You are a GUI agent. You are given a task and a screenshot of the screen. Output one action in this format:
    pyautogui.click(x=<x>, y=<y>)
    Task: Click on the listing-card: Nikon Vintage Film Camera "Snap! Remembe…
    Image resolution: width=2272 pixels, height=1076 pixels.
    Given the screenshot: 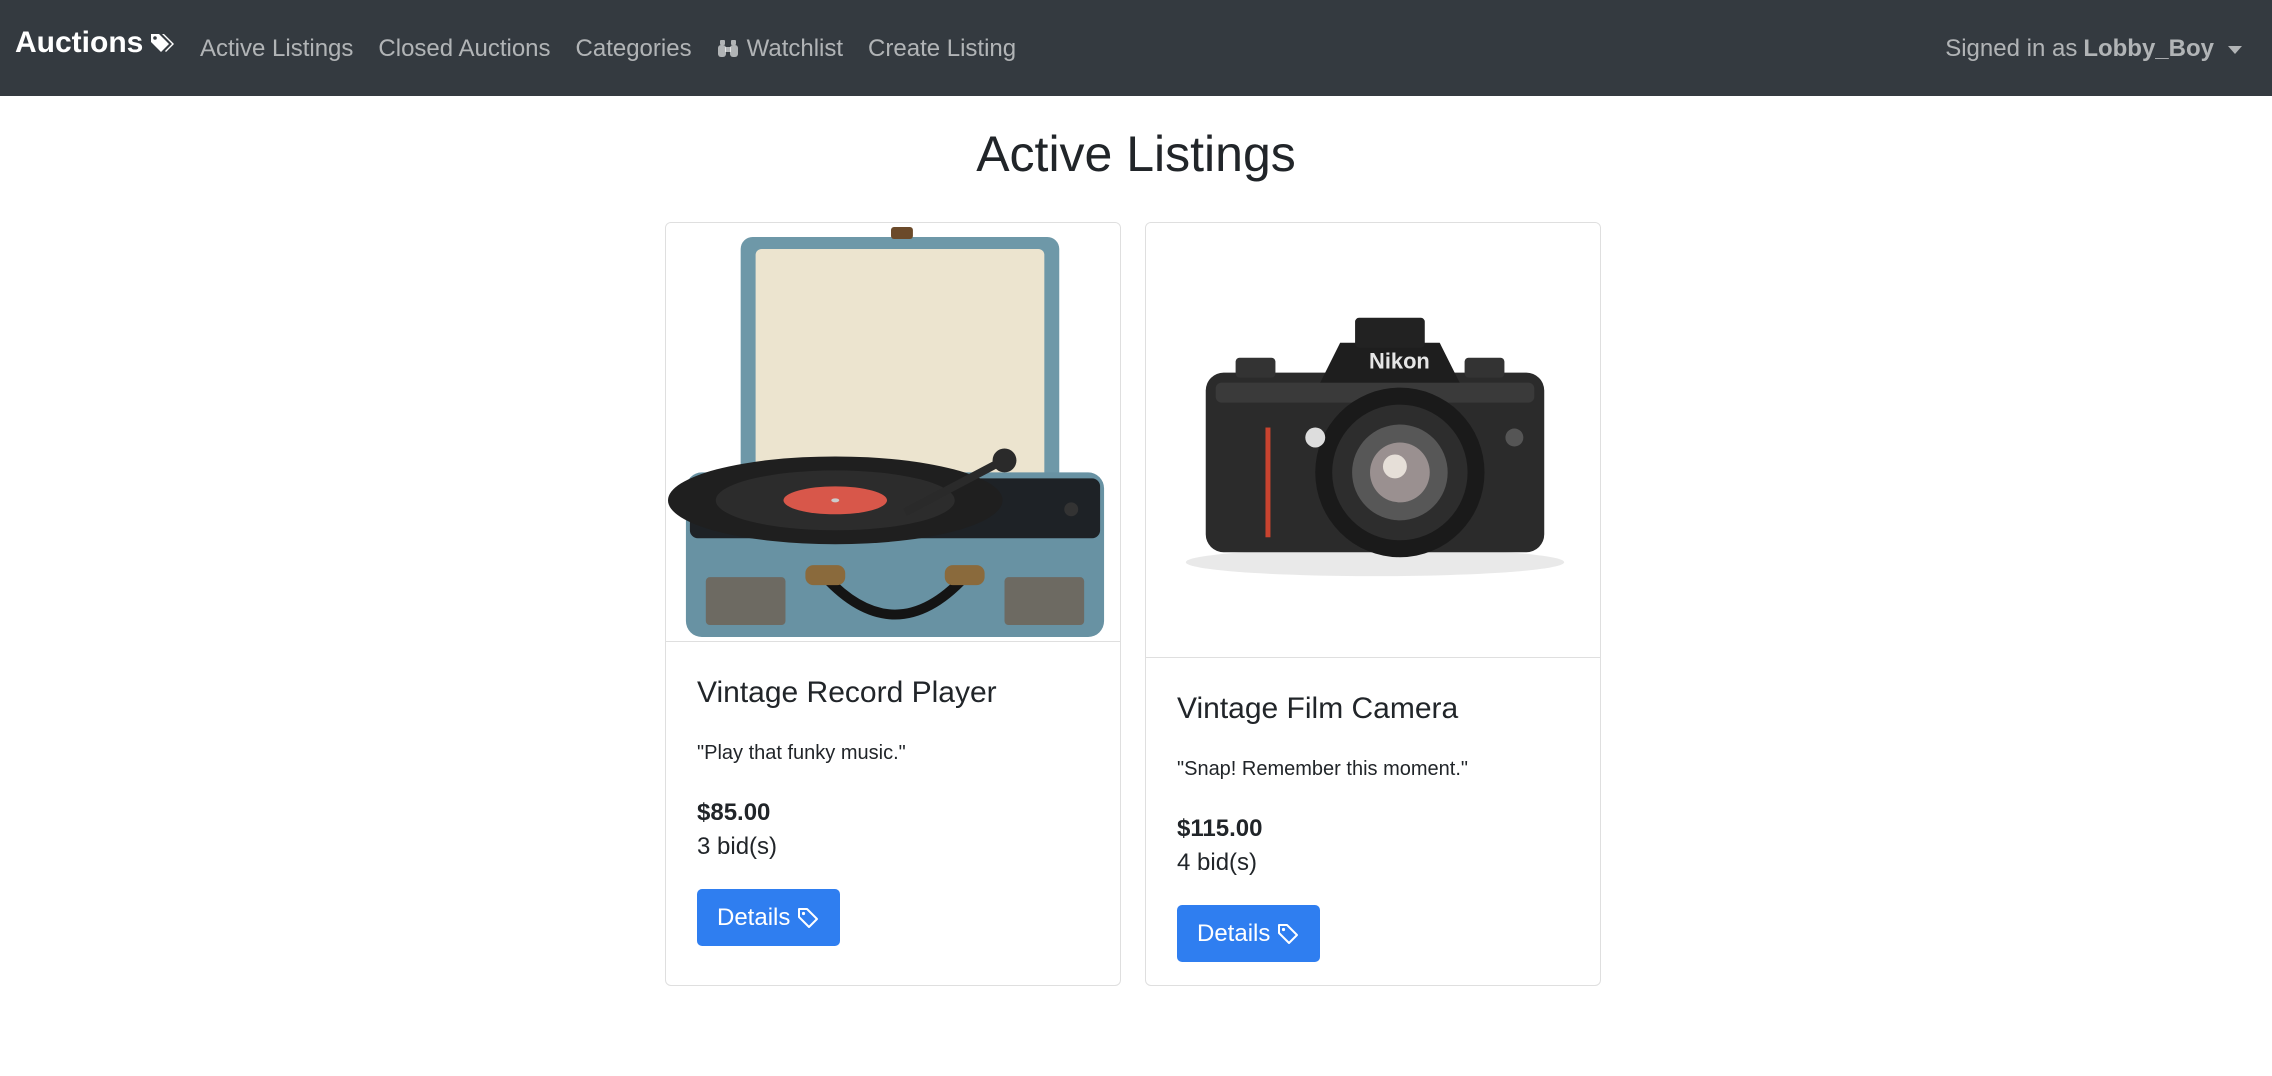 What is the action you would take?
    pyautogui.click(x=1373, y=604)
    